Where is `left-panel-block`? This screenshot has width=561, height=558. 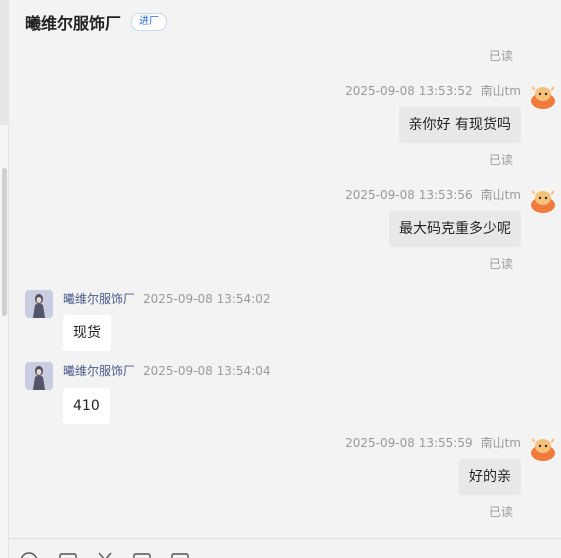
left-panel-block is located at coordinates (4, 62).